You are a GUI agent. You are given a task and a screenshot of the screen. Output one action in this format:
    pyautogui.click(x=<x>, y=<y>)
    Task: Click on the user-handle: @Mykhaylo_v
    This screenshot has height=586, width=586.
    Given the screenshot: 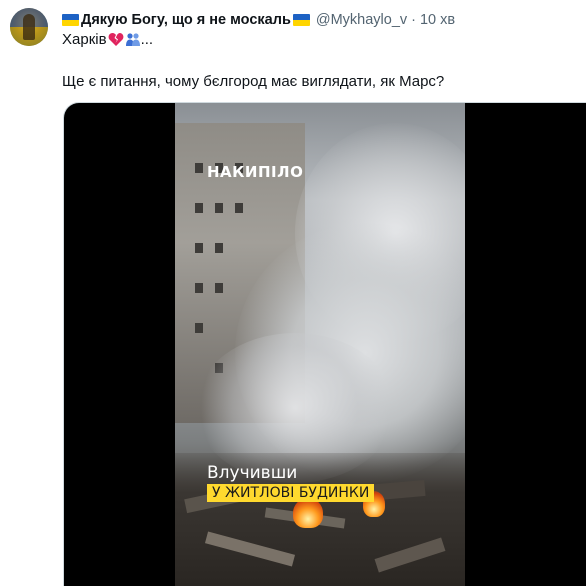 What is the action you would take?
    pyautogui.click(x=361, y=20)
    